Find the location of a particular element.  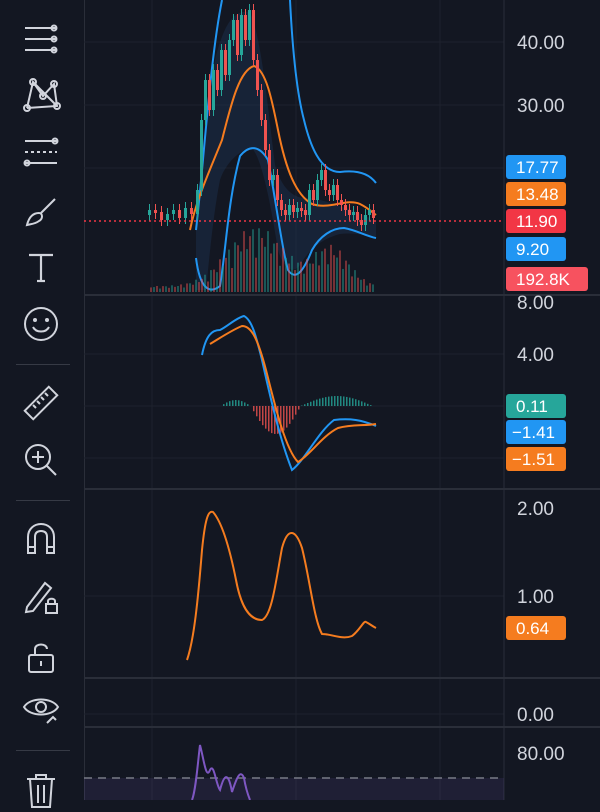

patterns-icon is located at coordinates (41, 94).